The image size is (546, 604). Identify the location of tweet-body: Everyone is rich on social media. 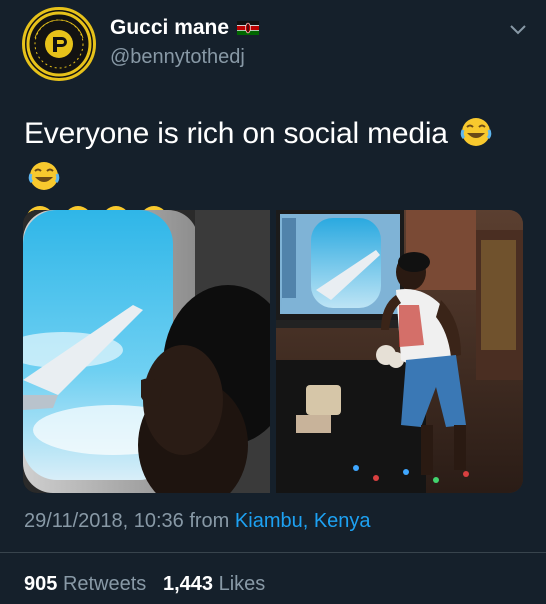
(236, 133).